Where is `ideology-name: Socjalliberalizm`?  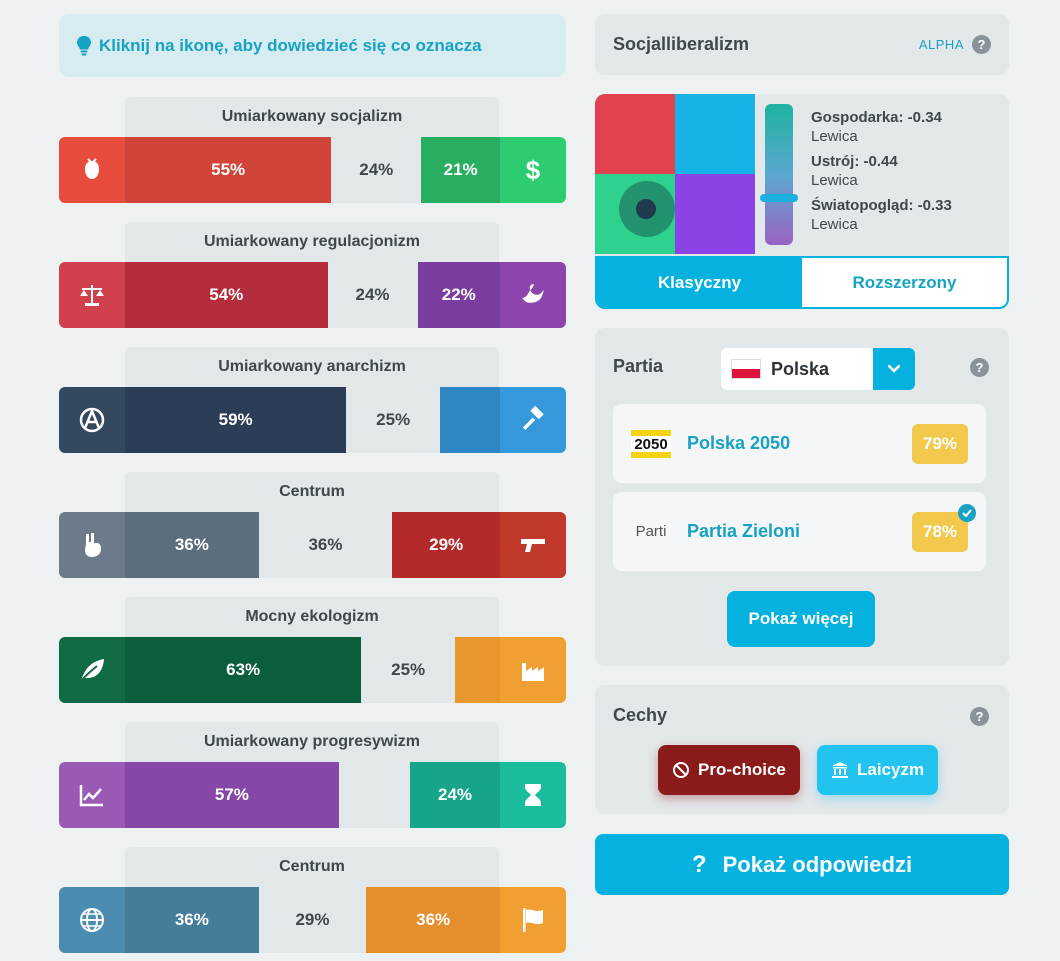
ideology-name: Socjalliberalizm is located at coordinates (766, 44).